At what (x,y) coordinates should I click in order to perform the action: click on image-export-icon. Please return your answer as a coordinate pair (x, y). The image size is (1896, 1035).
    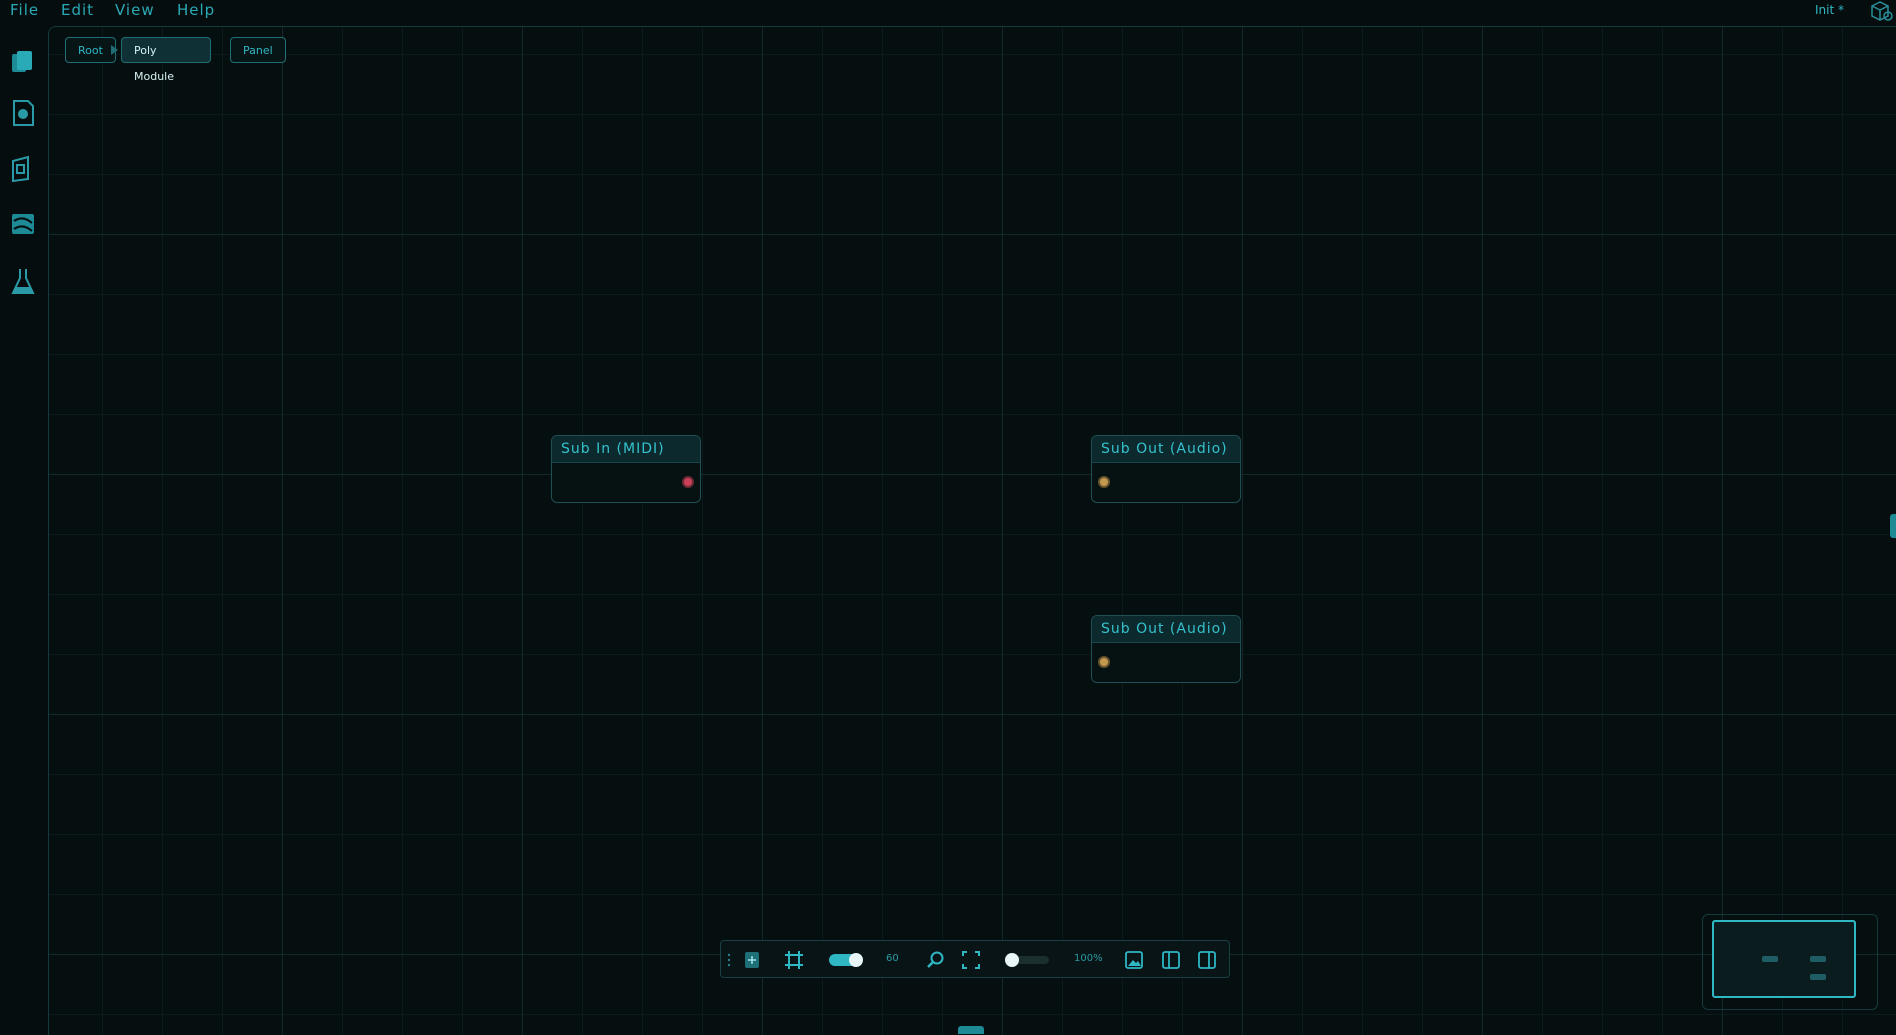
    Looking at the image, I should click on (1134, 960).